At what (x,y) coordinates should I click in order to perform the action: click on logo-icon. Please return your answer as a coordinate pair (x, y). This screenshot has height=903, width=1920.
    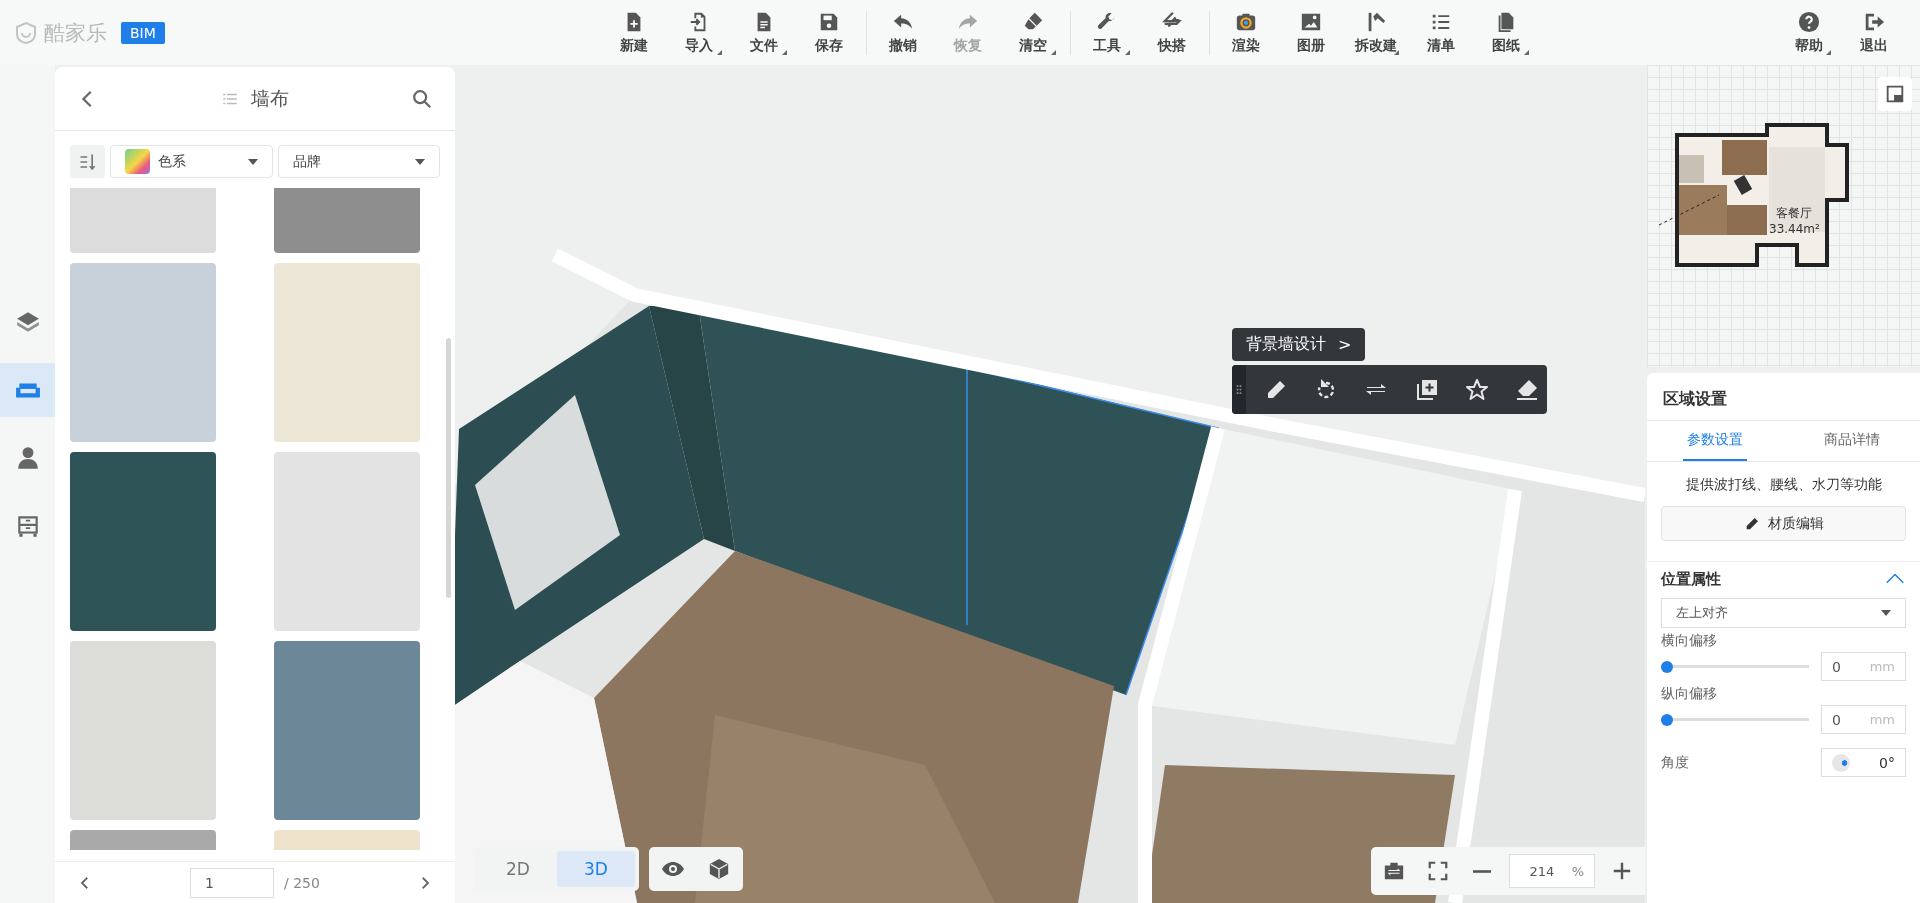
    Looking at the image, I should click on (26, 32).